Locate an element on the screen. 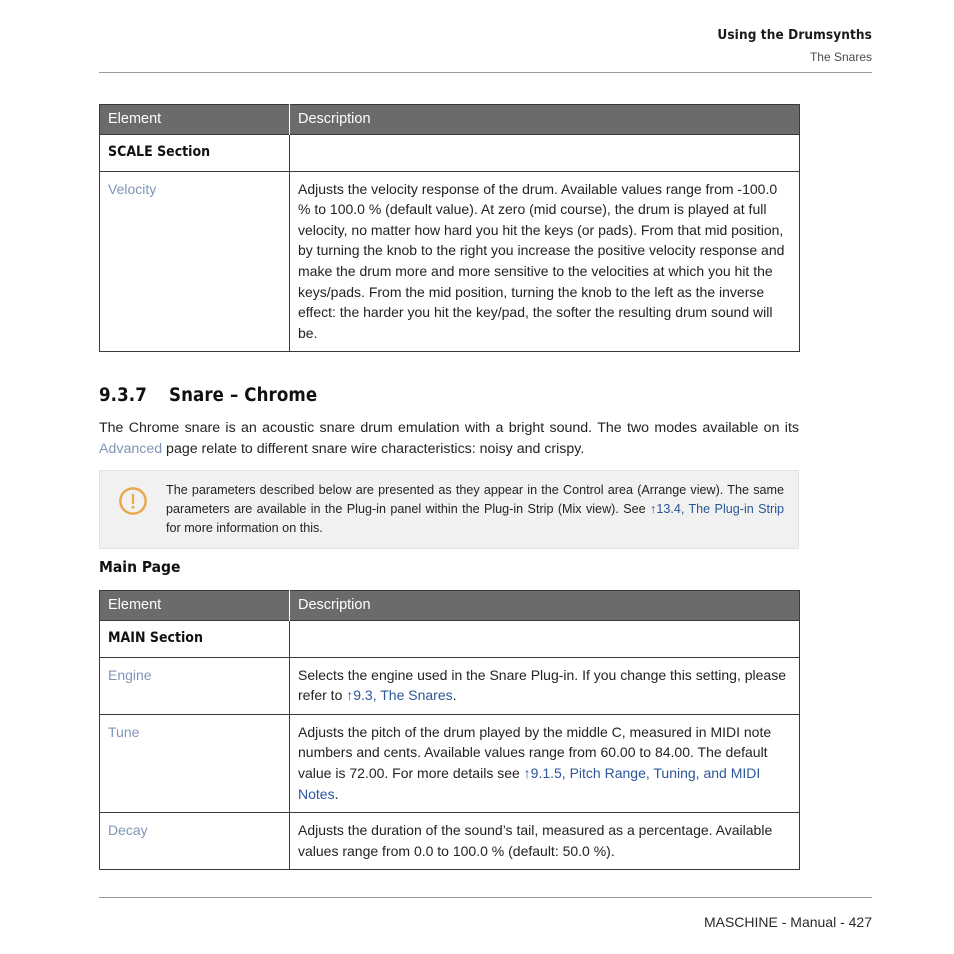 The height and width of the screenshot is (954, 954). running-header-title: Using the Drumsynths is located at coordinates (794, 35).